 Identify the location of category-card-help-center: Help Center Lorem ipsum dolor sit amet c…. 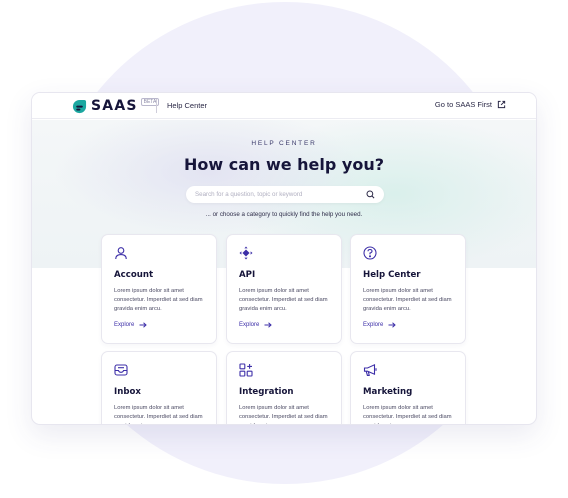
(408, 289).